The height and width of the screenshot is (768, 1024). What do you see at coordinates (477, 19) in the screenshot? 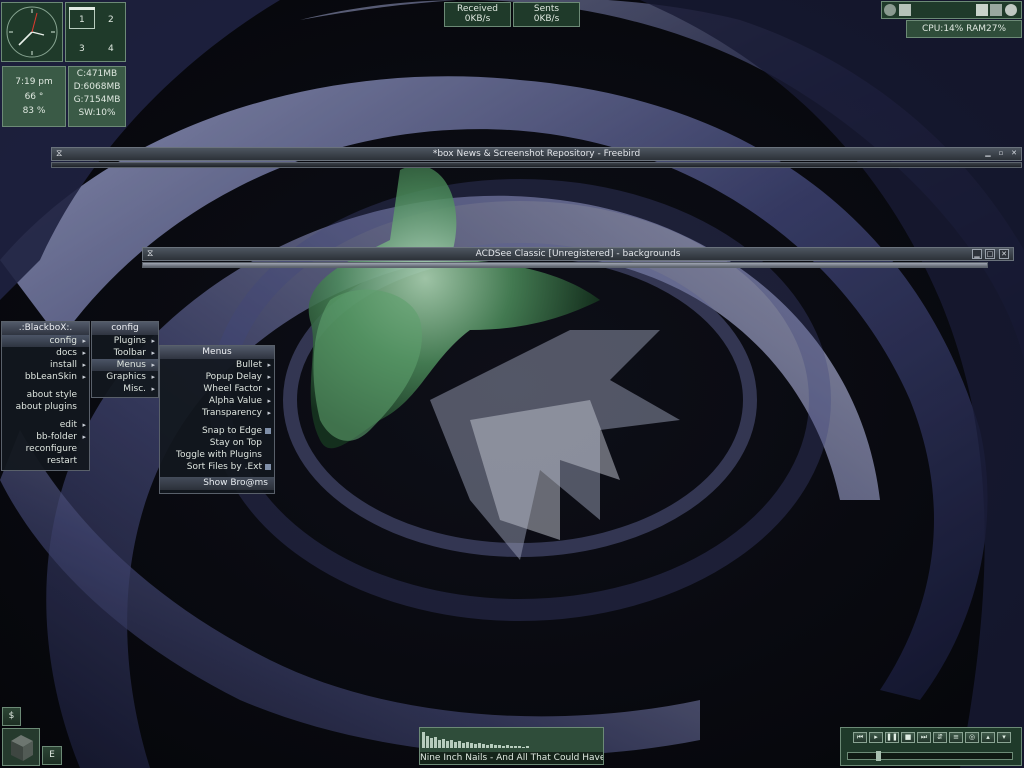
I see `received-value: 0KB/s` at bounding box center [477, 19].